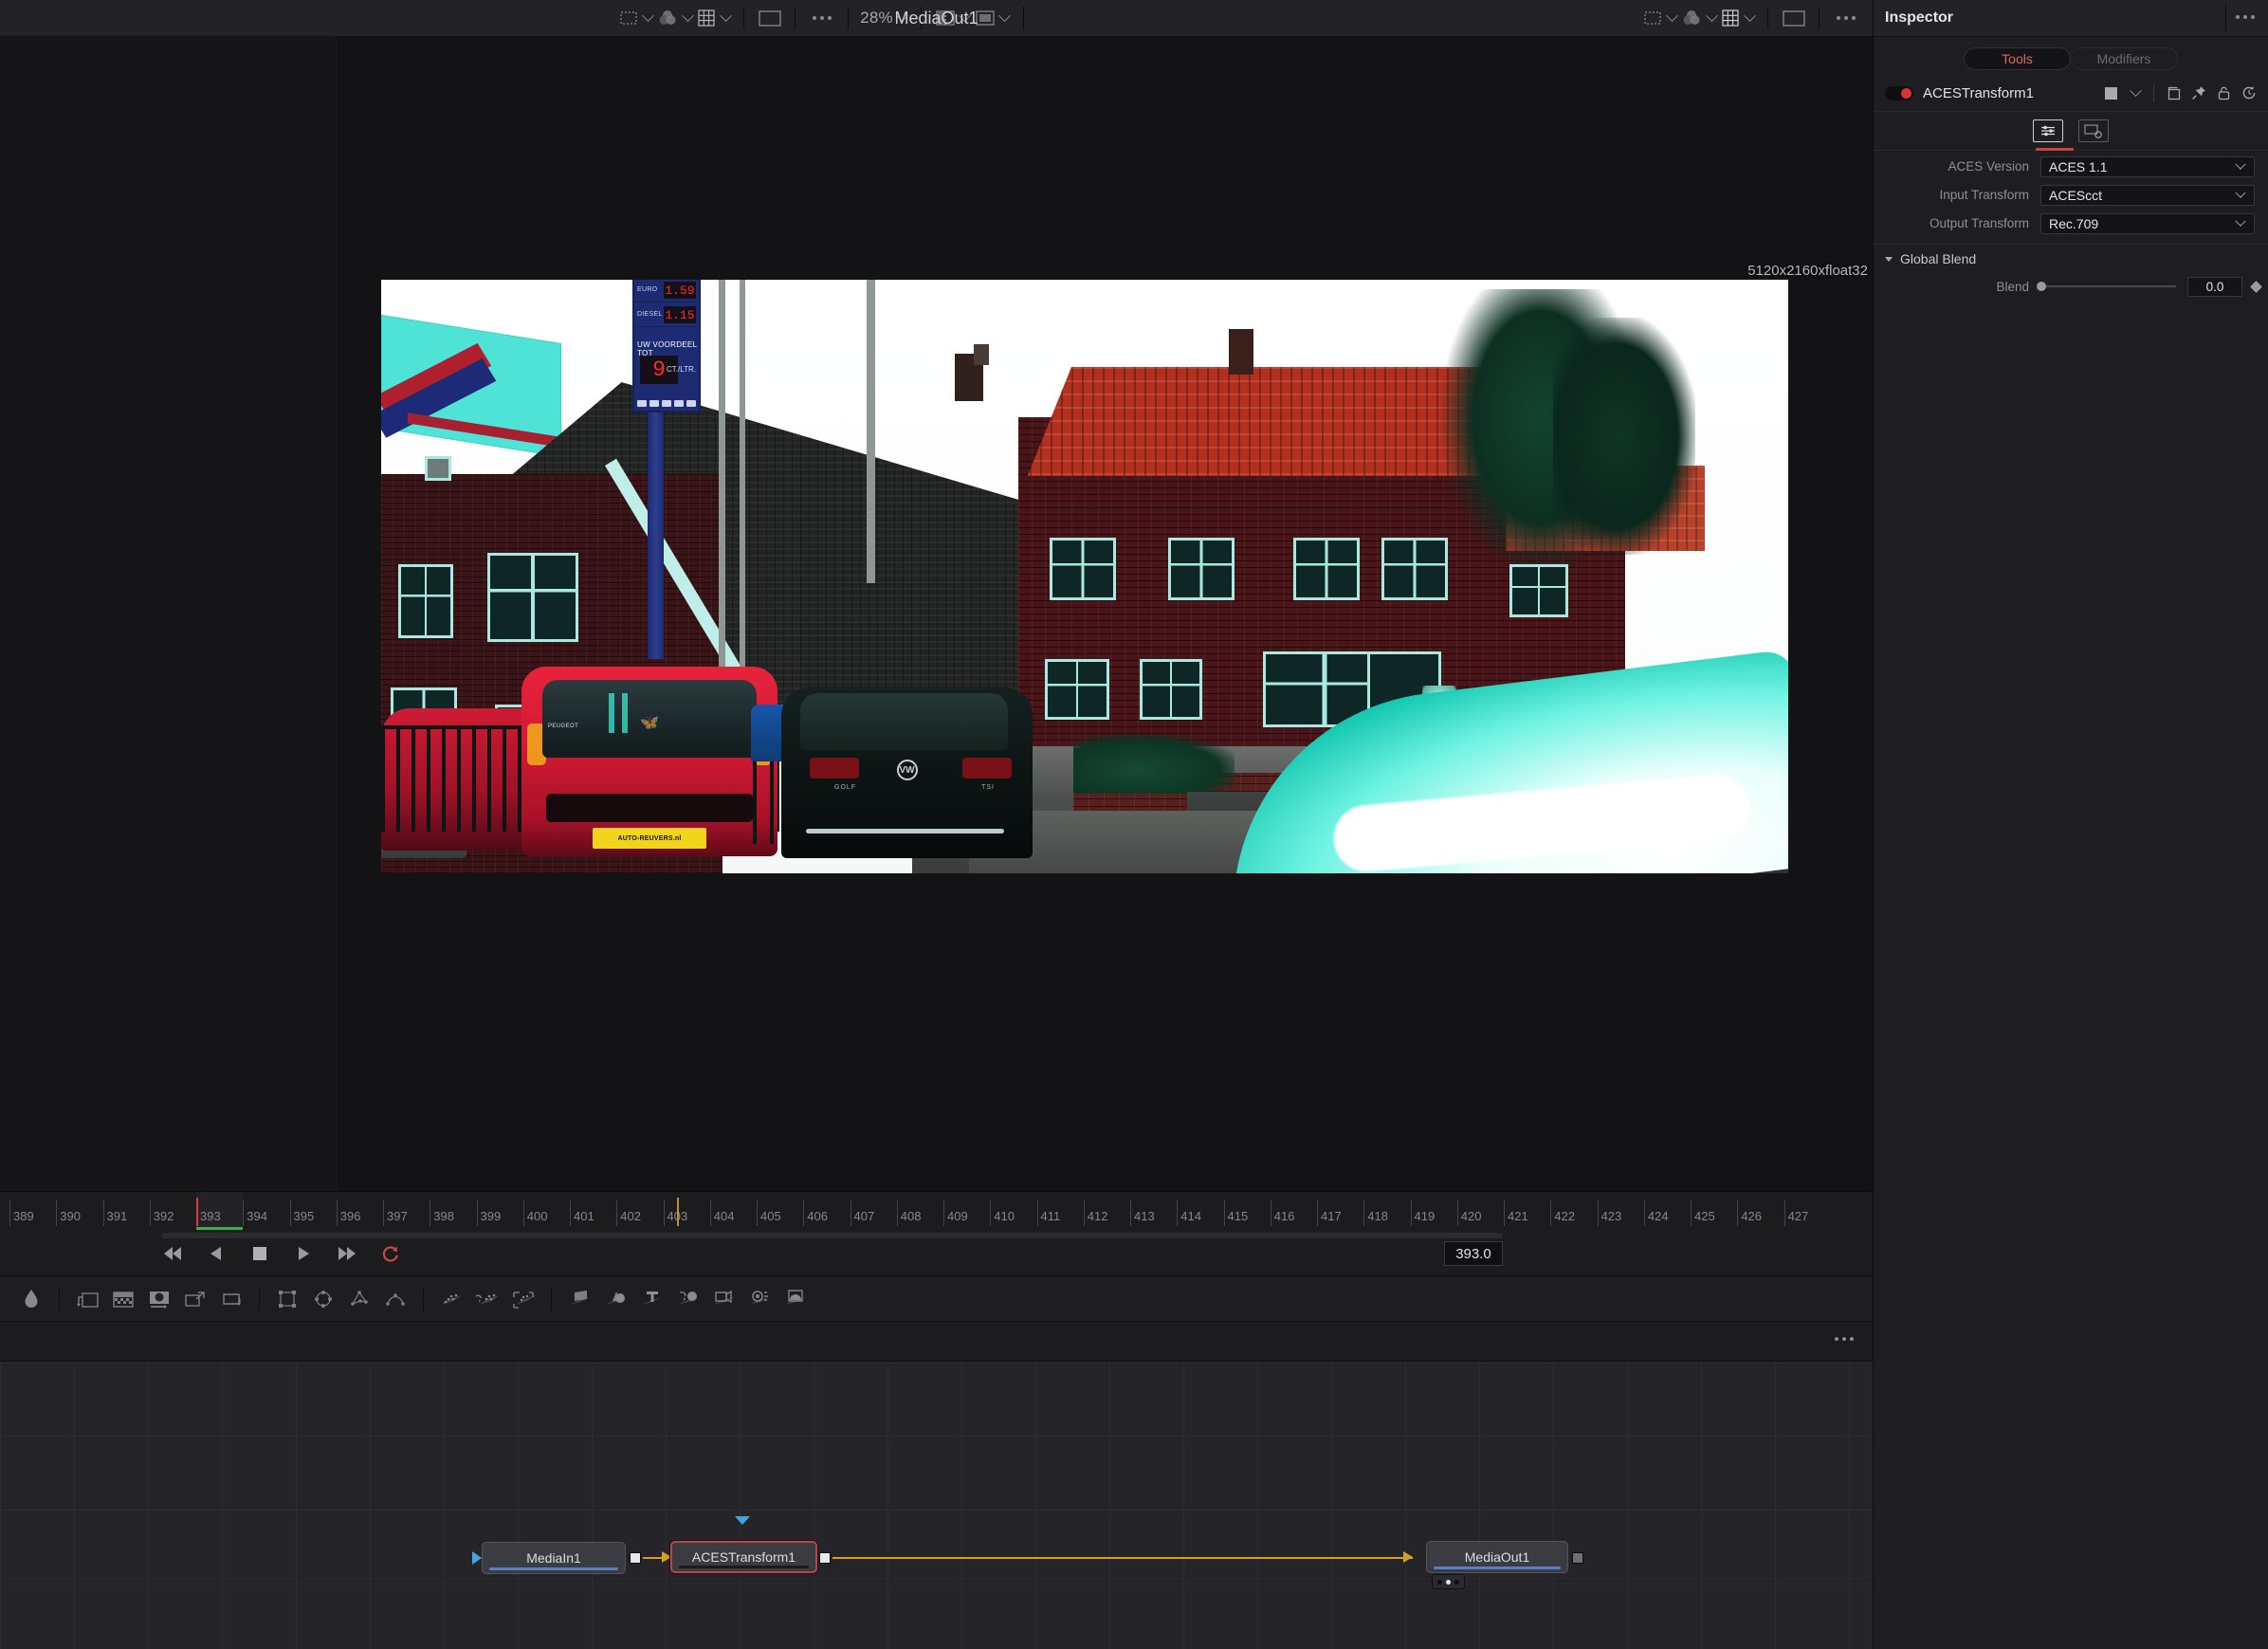  I want to click on tracker-icon, so click(451, 1299).